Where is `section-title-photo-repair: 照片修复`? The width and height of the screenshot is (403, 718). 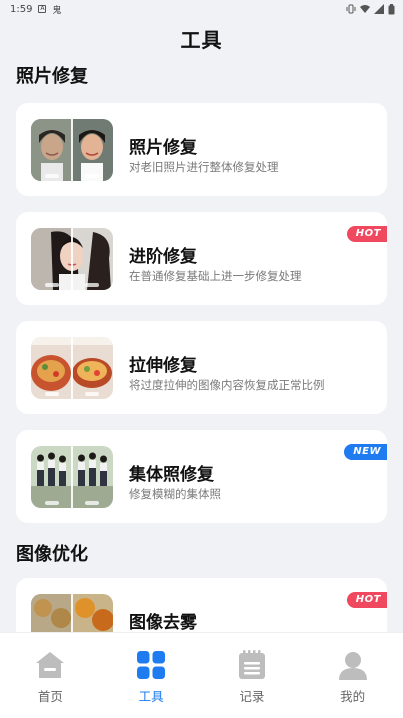
section-title-photo-repair: 照片修复 is located at coordinates (52, 76).